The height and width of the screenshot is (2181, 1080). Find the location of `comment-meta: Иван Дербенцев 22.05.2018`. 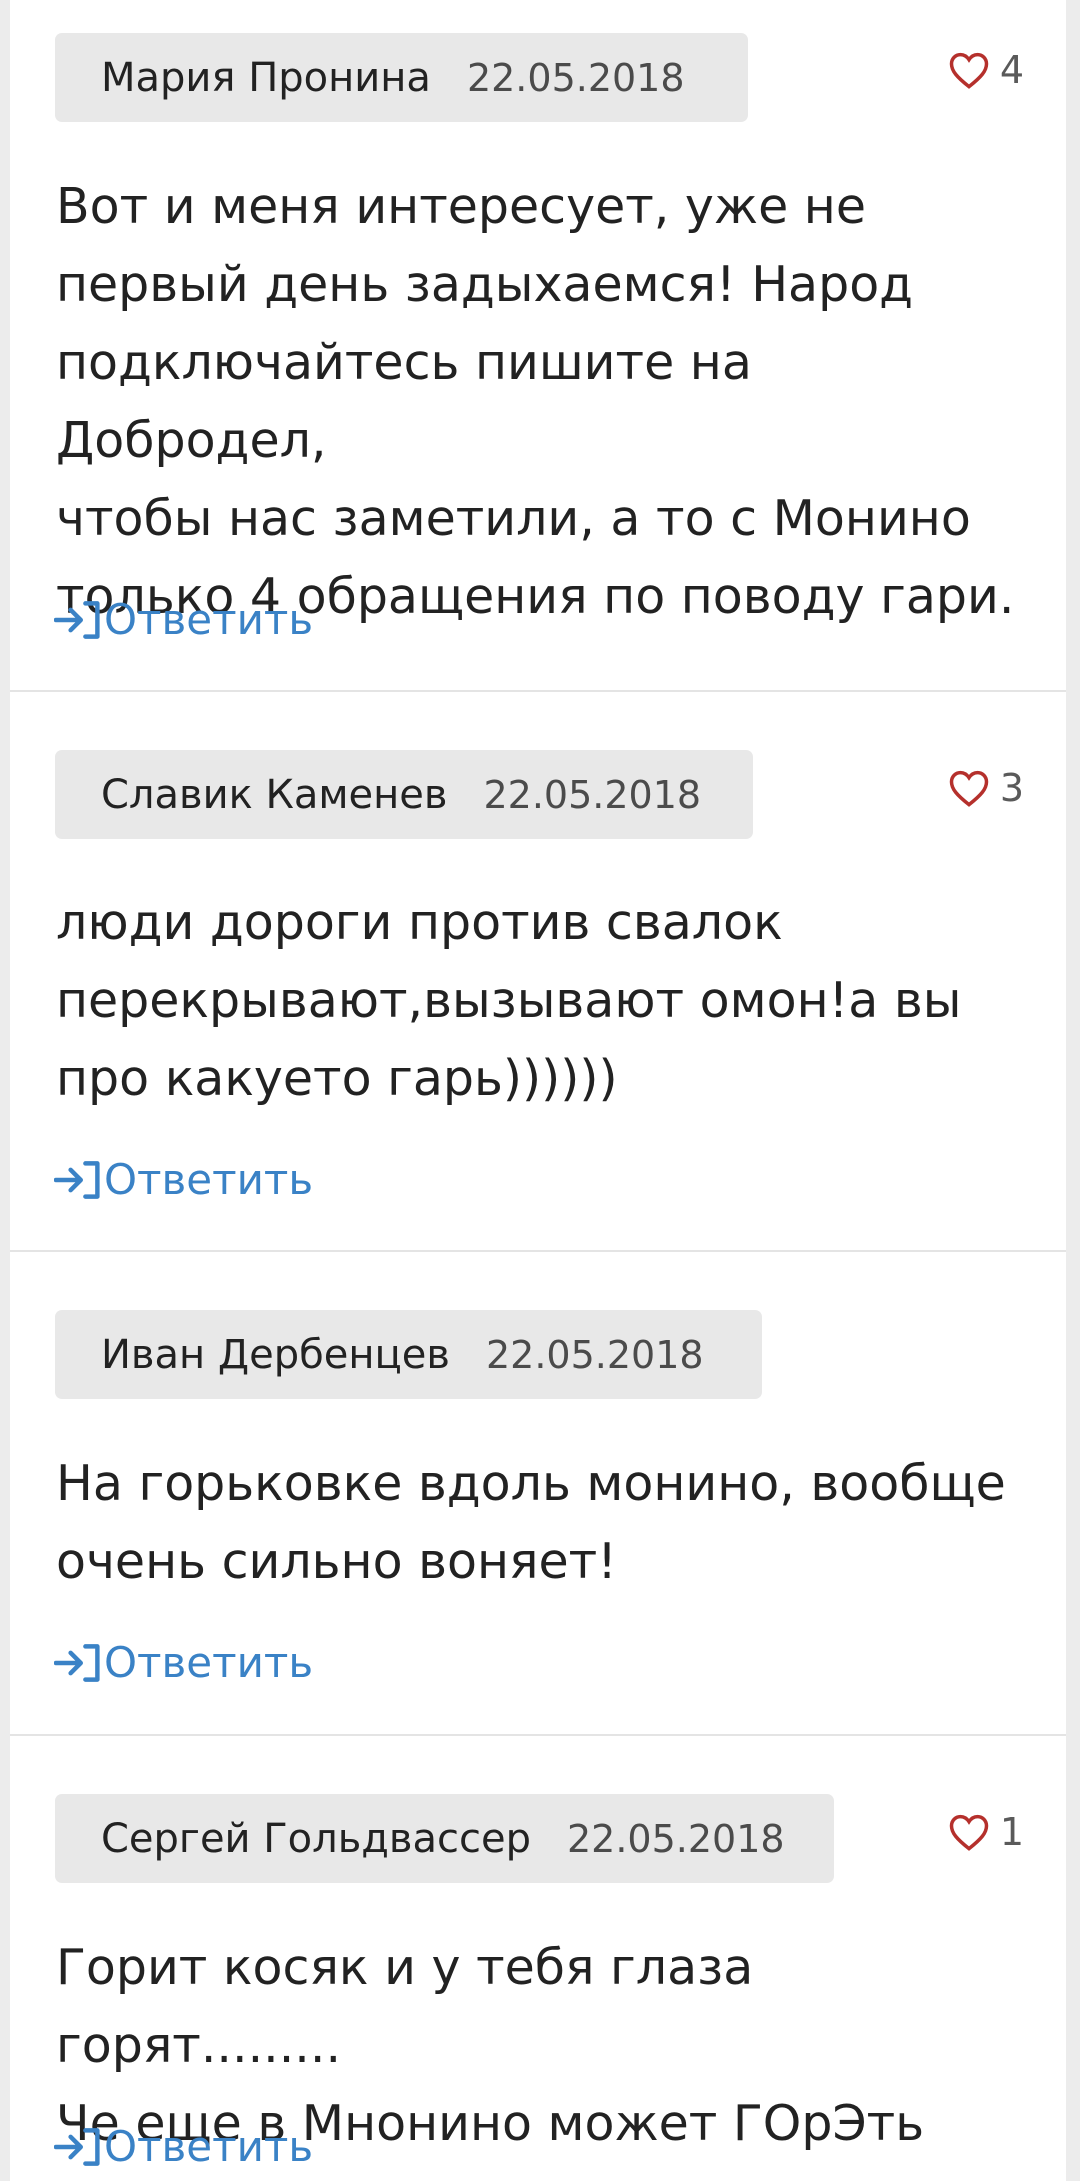

comment-meta: Иван Дербенцев 22.05.2018 is located at coordinates (408, 1354).